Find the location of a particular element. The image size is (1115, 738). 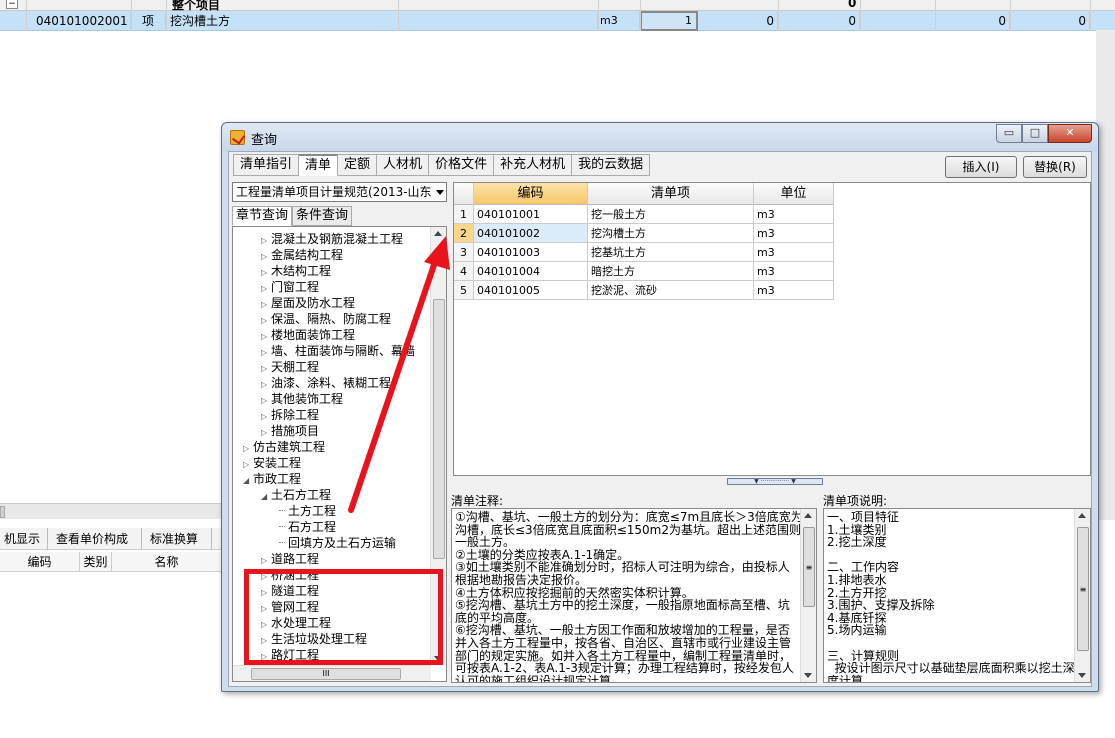

tree-item: ▷ 仿古建筑工程 is located at coordinates (284, 447).